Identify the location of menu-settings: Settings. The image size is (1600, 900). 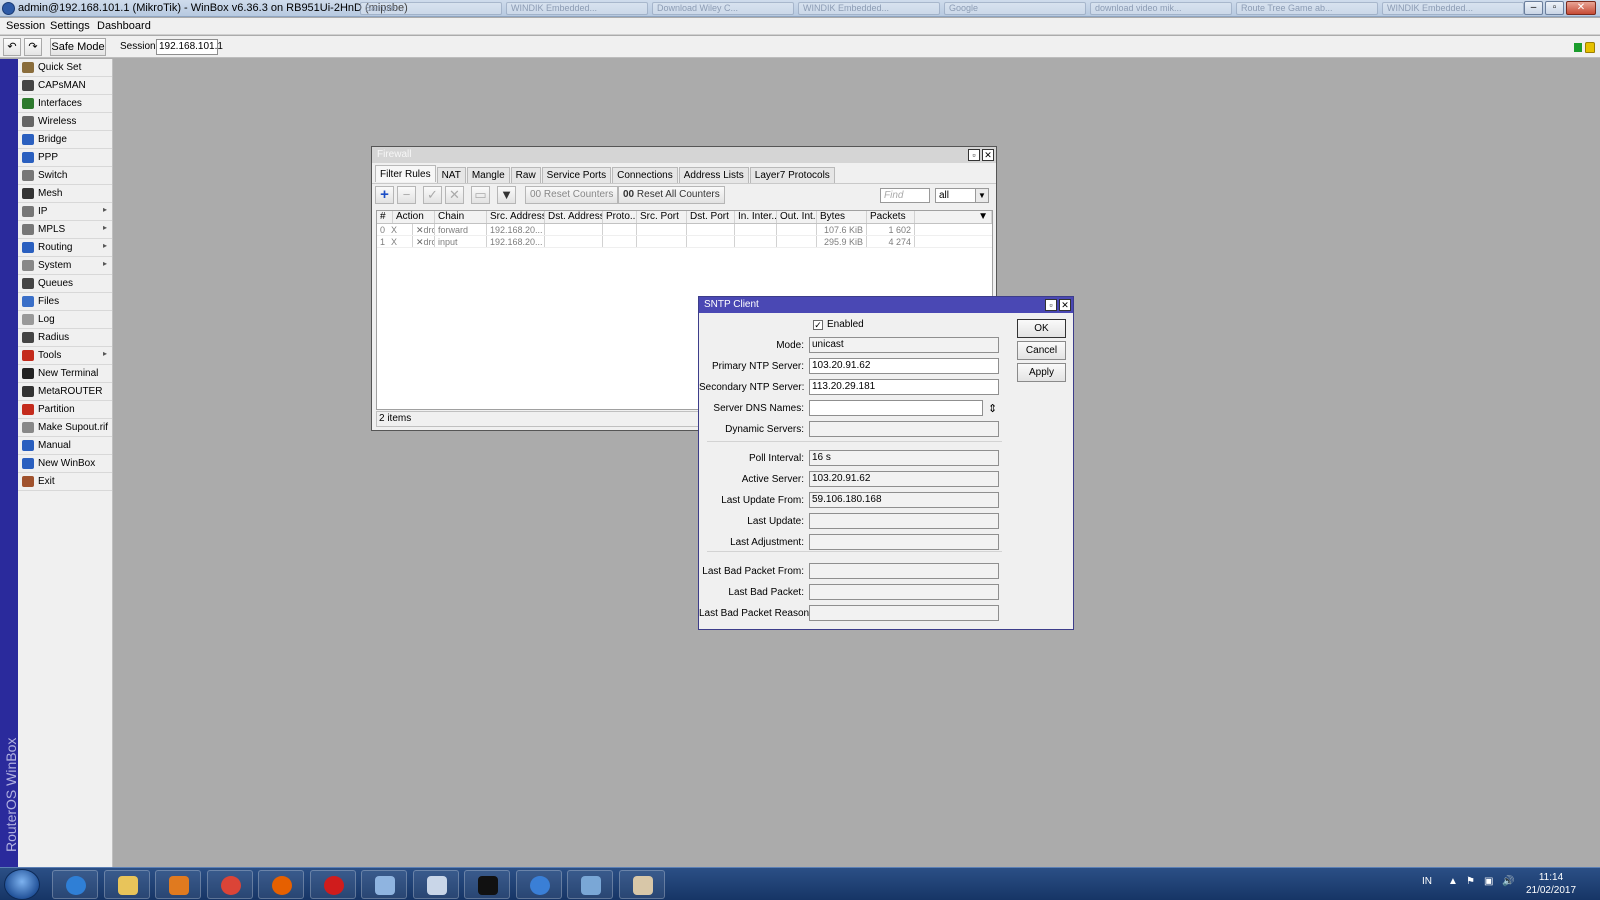
(70, 26).